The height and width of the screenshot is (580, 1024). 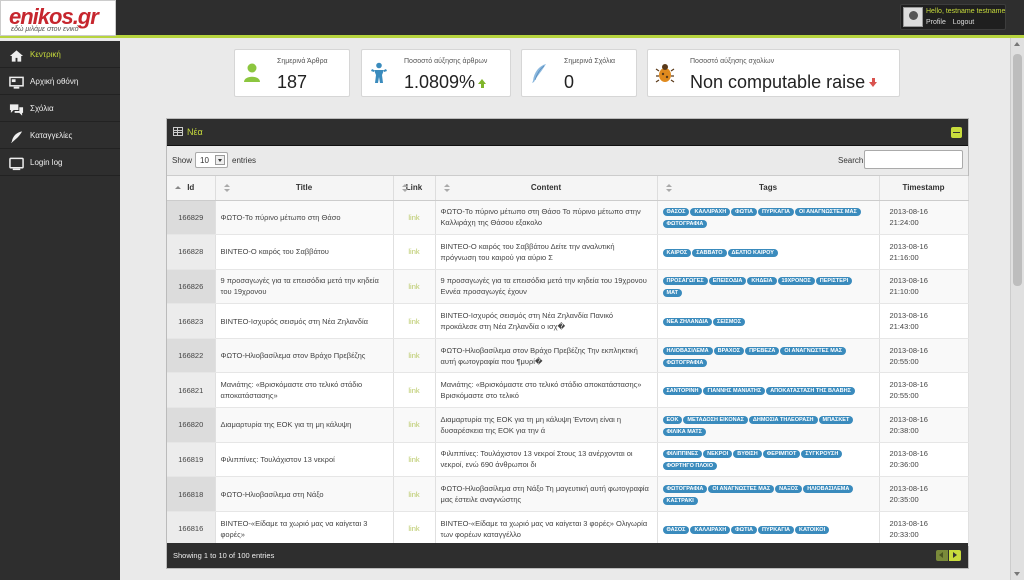 What do you see at coordinates (913, 17) in the screenshot?
I see `avatar` at bounding box center [913, 17].